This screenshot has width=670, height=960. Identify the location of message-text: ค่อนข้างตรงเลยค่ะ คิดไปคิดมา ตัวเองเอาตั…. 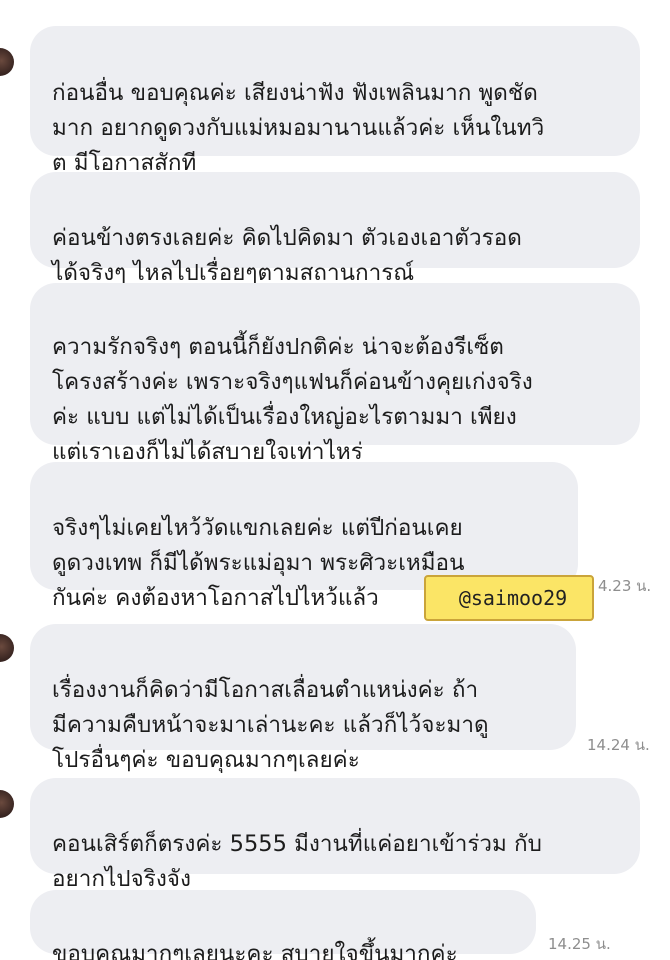
(287, 255).